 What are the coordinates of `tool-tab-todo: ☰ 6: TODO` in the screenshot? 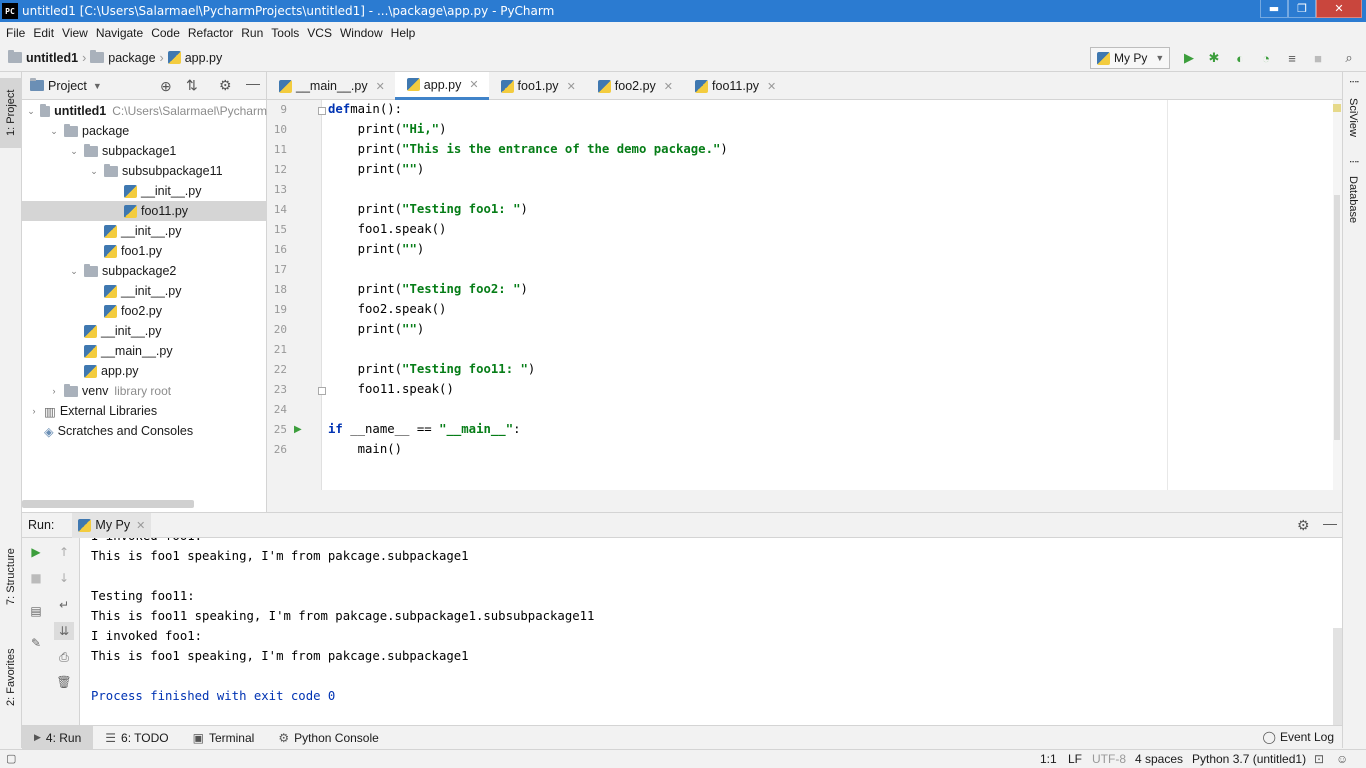 It's located at (136, 738).